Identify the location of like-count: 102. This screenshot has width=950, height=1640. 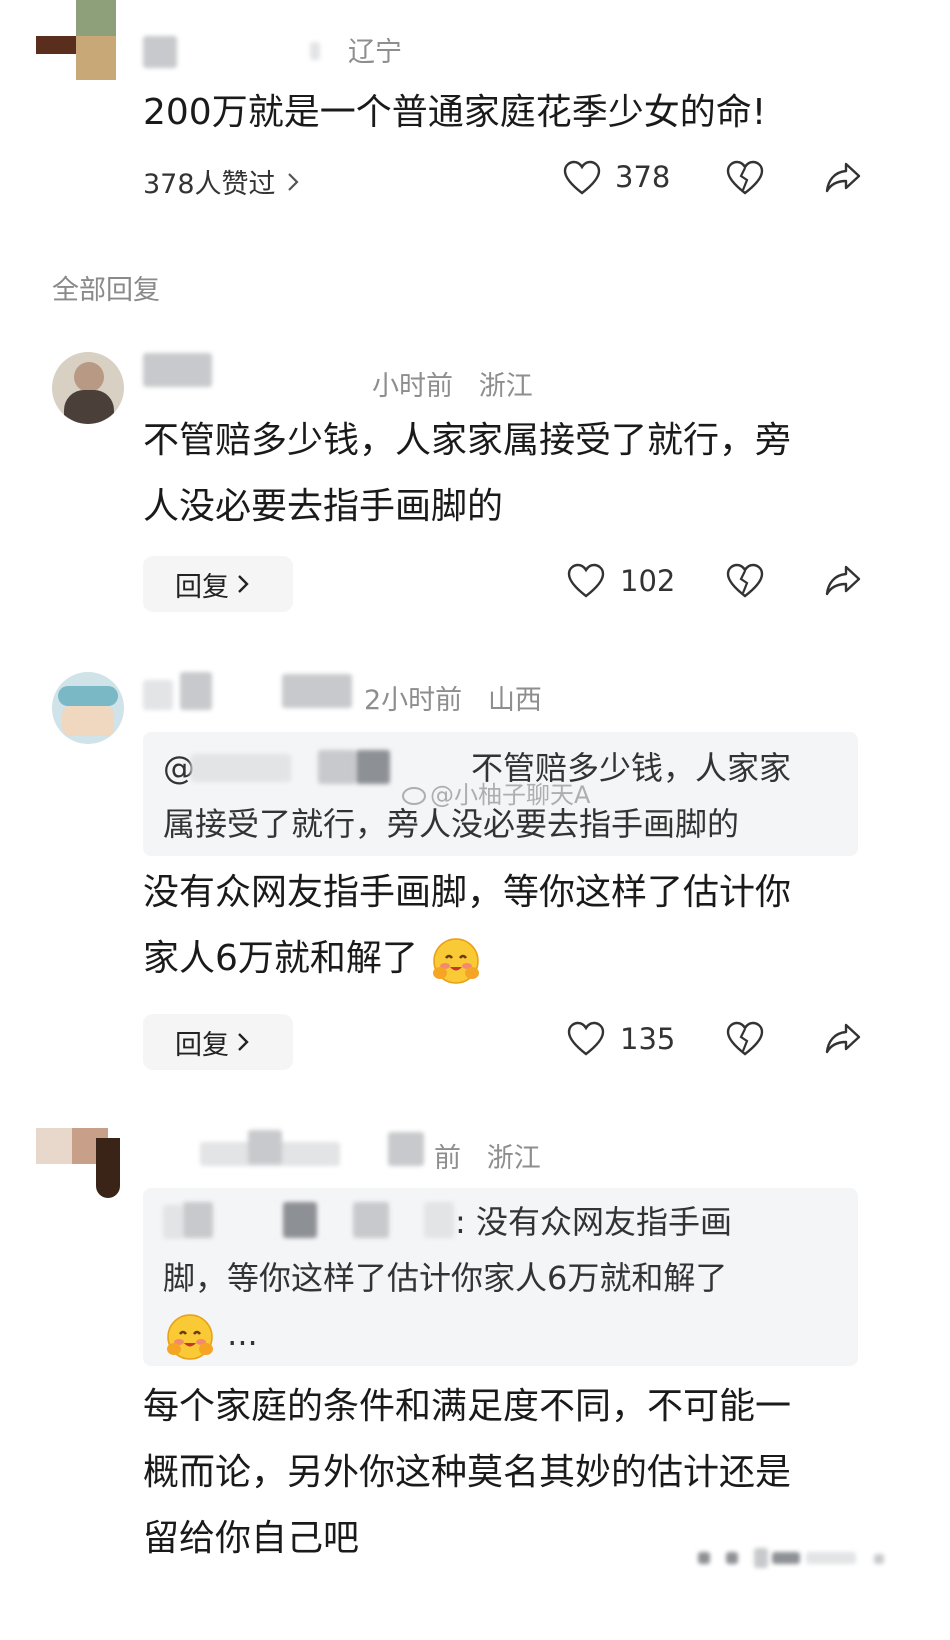
(648, 581).